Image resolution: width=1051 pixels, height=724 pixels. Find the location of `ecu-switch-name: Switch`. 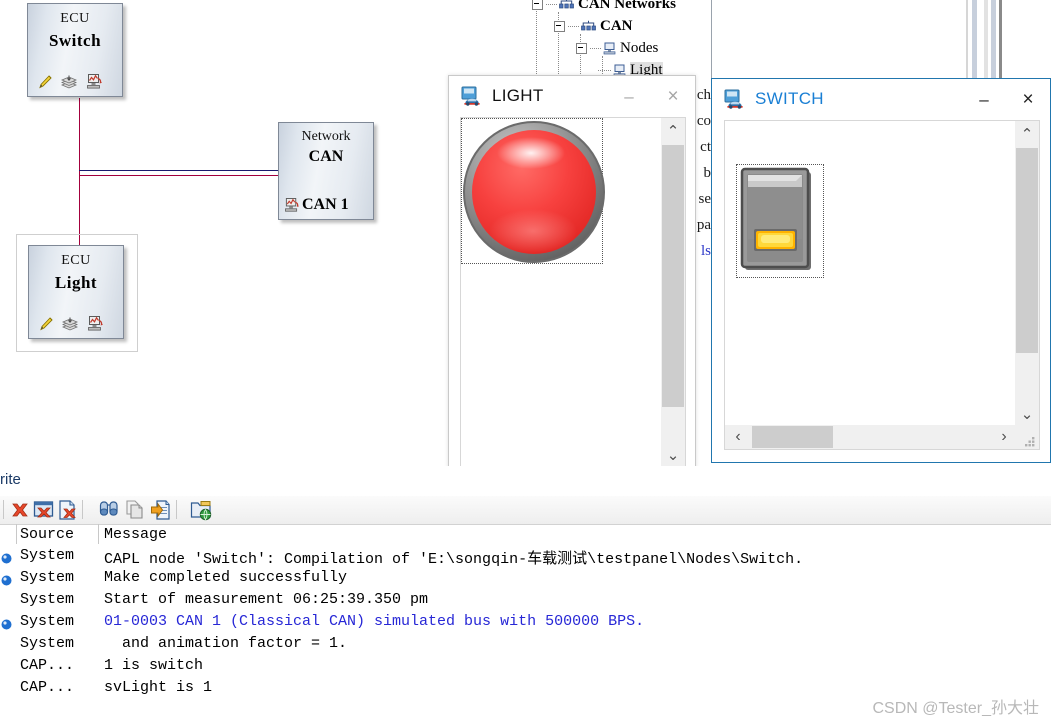

ecu-switch-name: Switch is located at coordinates (75, 40).